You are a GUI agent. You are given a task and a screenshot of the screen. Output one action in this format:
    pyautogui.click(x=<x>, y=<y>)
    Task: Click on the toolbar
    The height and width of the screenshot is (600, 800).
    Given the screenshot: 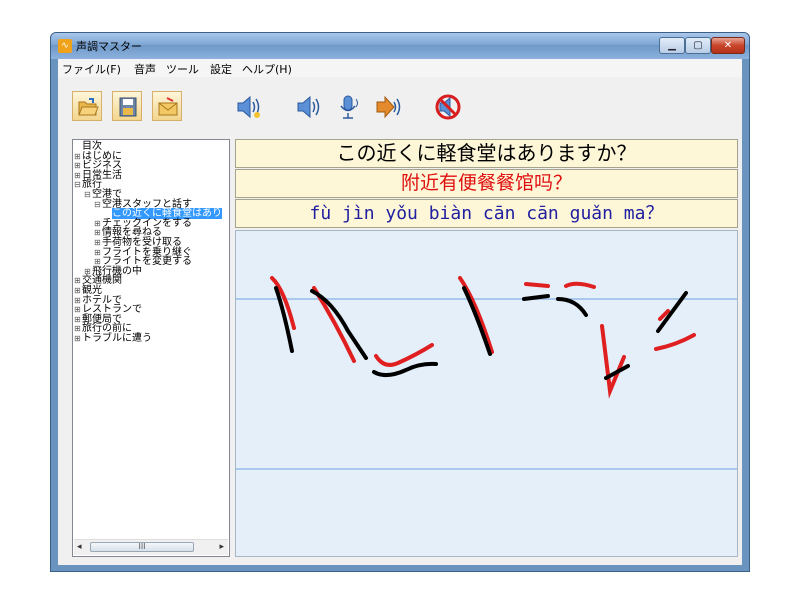 What is the action you would take?
    pyautogui.click(x=400, y=106)
    